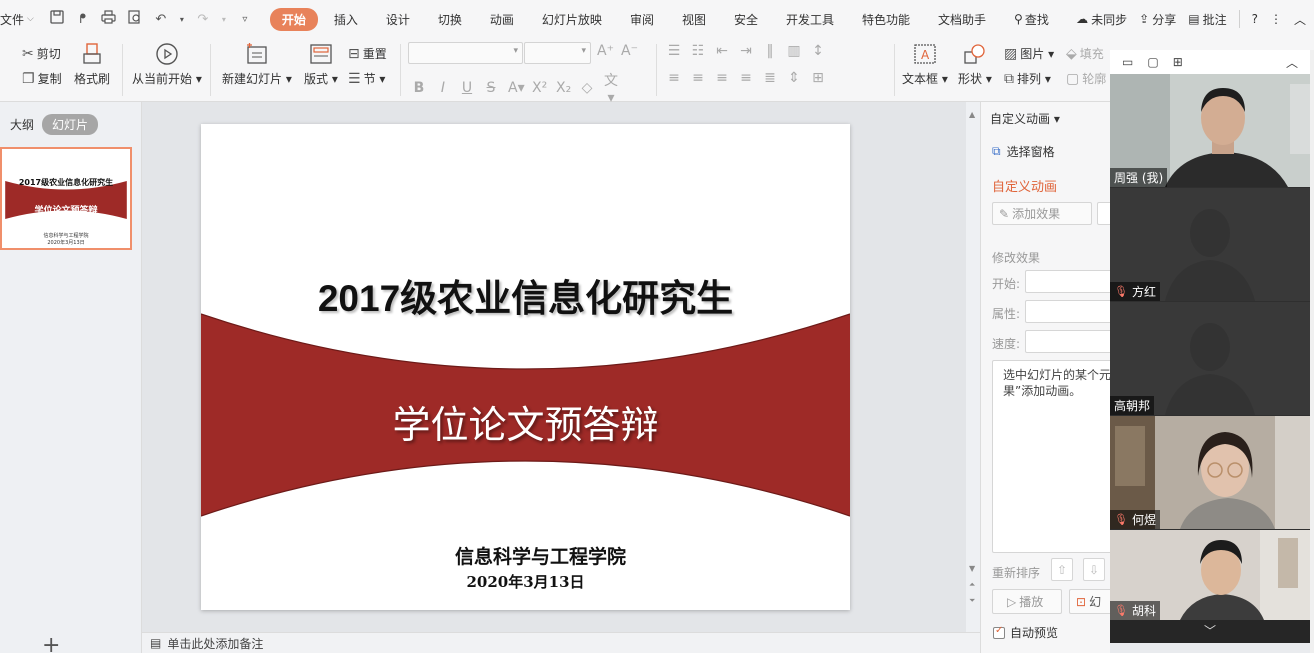 This screenshot has width=1314, height=653. What do you see at coordinates (561, 642) in the screenshot?
I see `notes-bar: ▤ 单击此处添加备注` at bounding box center [561, 642].